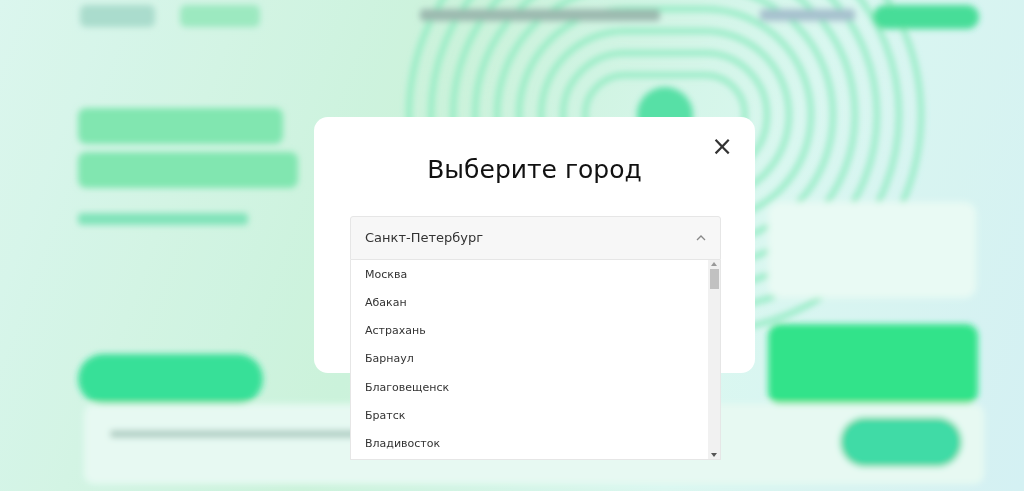 This screenshot has height=491, width=1024. What do you see at coordinates (701, 238) in the screenshot?
I see `caret-icon` at bounding box center [701, 238].